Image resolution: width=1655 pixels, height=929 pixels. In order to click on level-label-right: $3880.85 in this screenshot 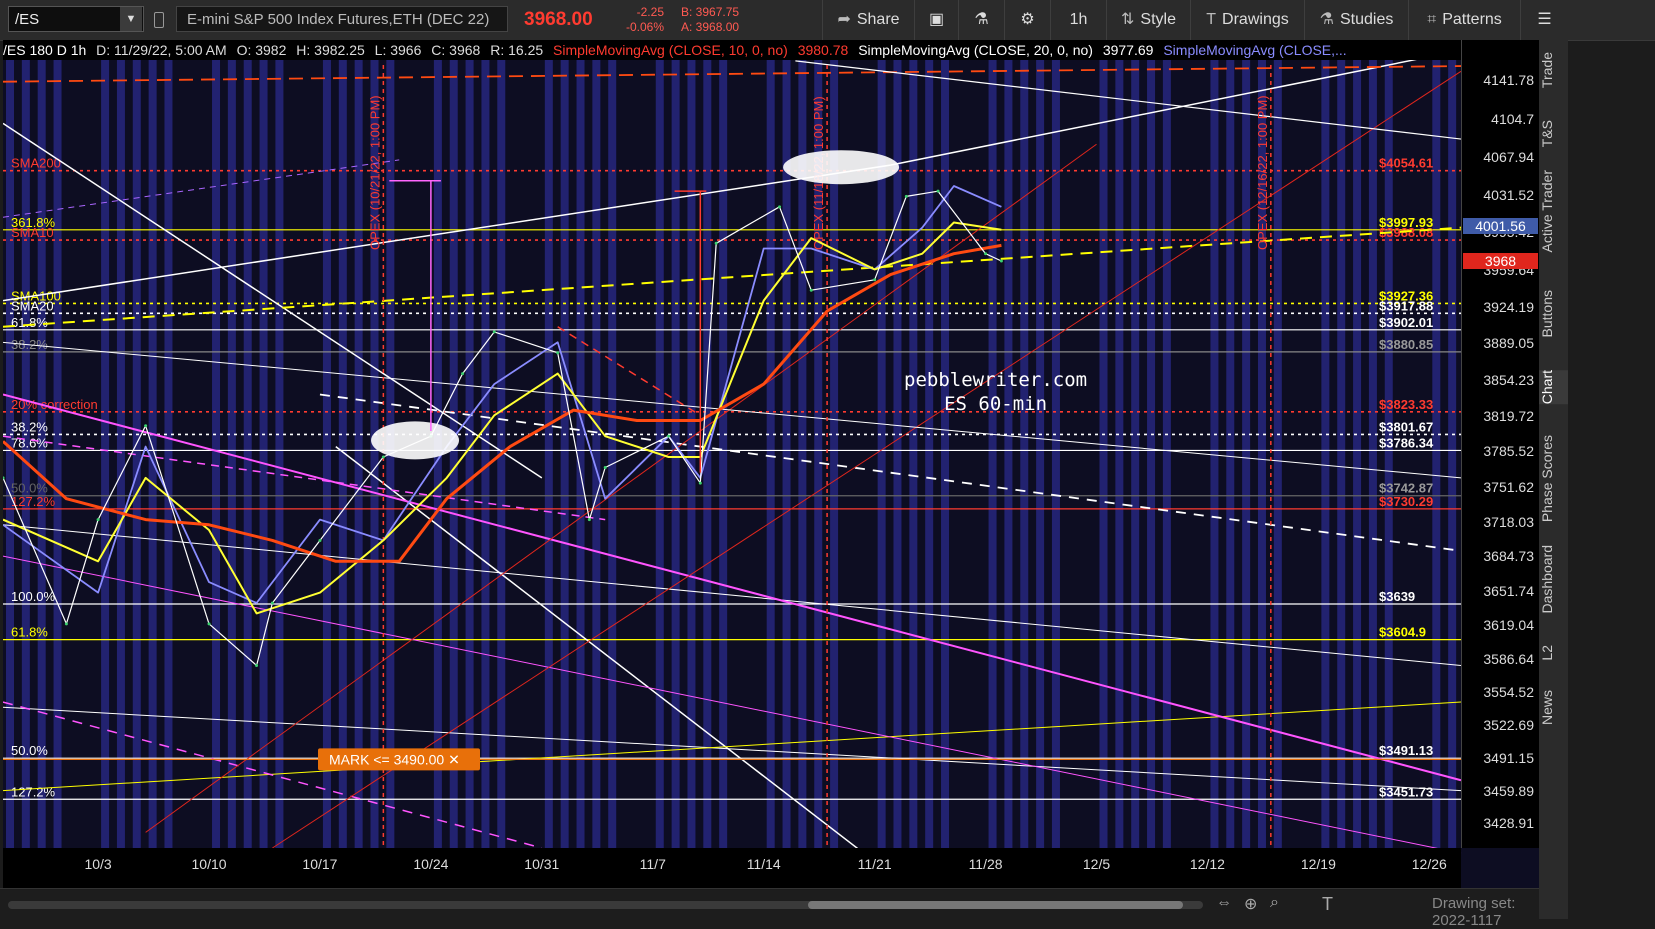, I will do `click(1406, 344)`.